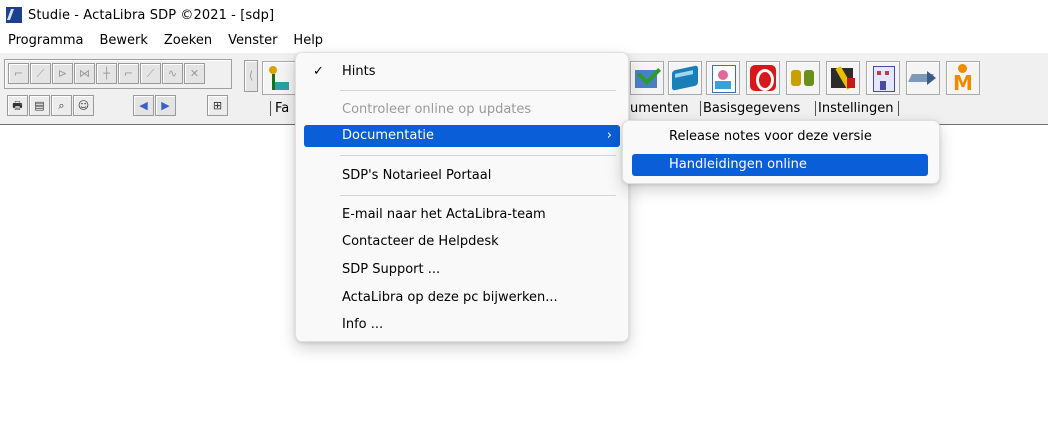  What do you see at coordinates (188, 41) in the screenshot?
I see `menu-zoeken: Zoeken` at bounding box center [188, 41].